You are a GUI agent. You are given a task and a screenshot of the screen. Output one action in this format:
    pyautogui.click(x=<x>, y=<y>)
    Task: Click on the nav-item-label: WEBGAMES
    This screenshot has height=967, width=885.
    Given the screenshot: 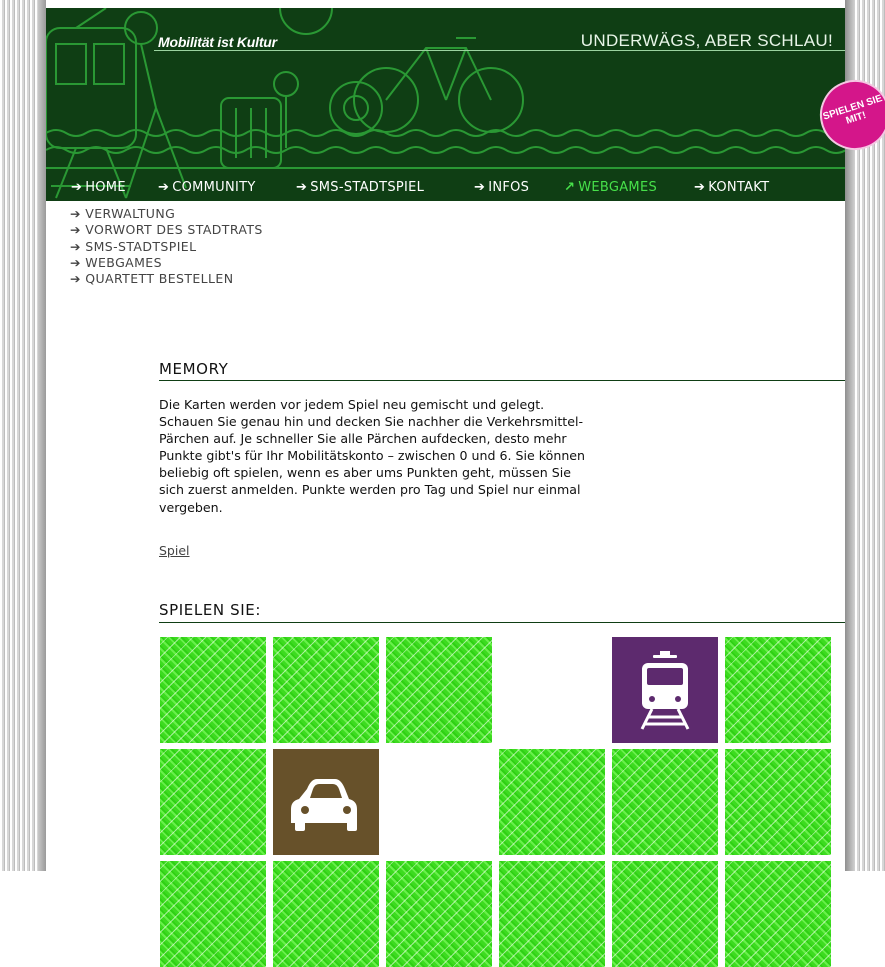 What is the action you would take?
    pyautogui.click(x=618, y=187)
    